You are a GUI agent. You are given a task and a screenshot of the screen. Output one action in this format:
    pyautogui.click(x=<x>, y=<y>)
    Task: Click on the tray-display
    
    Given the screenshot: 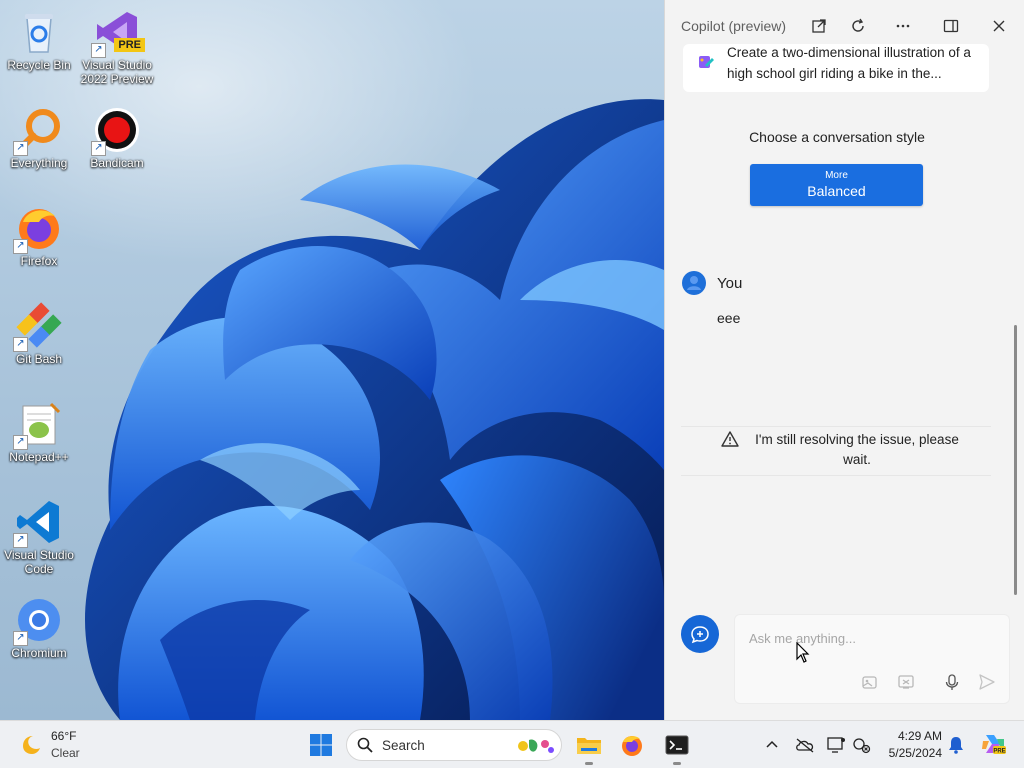 What is the action you would take?
    pyautogui.click(x=836, y=745)
    